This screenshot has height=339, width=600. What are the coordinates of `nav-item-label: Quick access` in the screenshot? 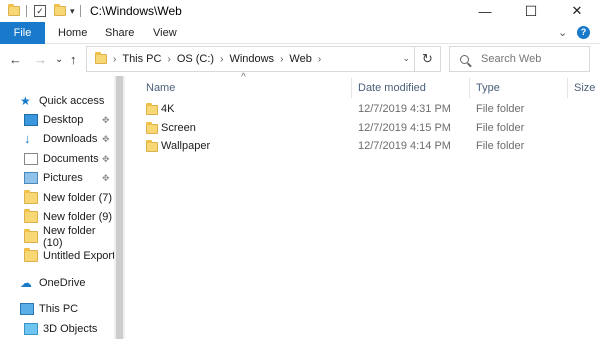 It's located at (72, 101).